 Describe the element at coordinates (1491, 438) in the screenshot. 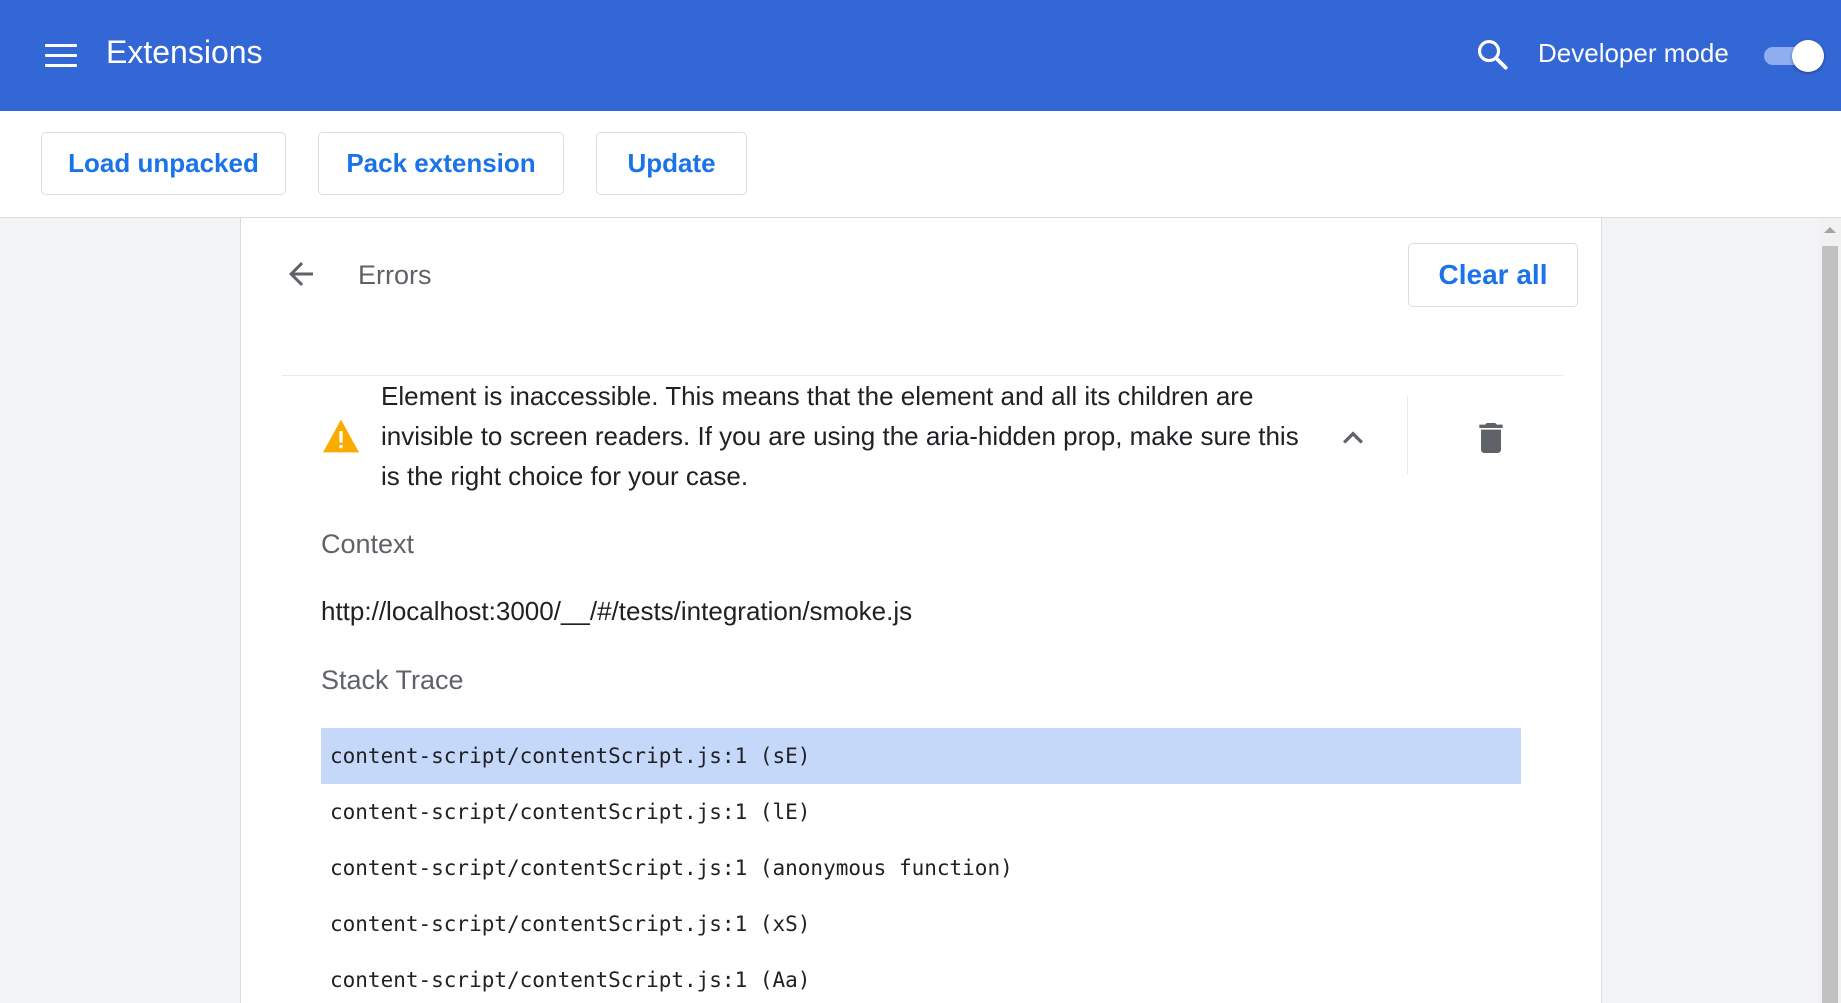

I see `delete-icon` at that location.